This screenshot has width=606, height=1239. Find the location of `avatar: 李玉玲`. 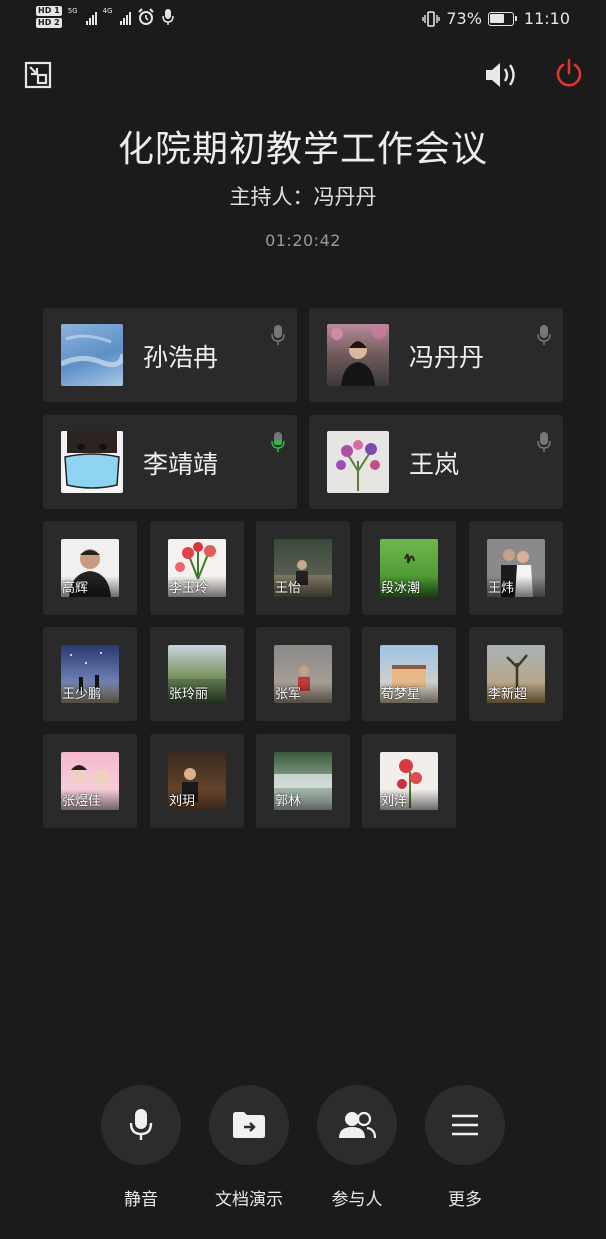

avatar: 李玉玲 is located at coordinates (197, 568).